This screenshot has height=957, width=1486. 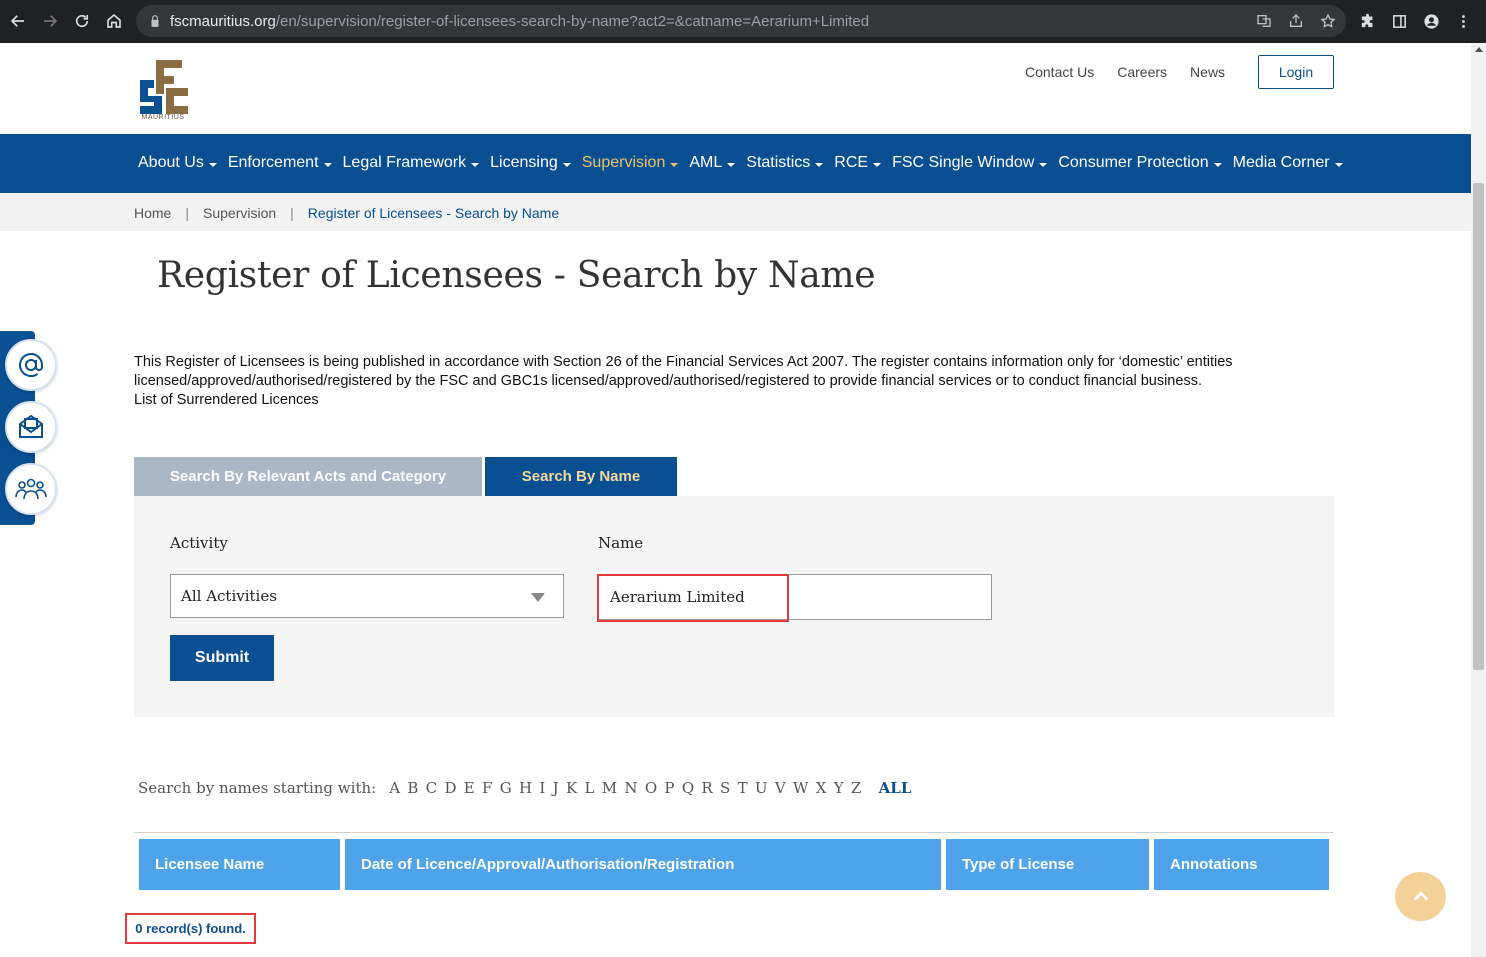 I want to click on letter-link: U, so click(x=761, y=788).